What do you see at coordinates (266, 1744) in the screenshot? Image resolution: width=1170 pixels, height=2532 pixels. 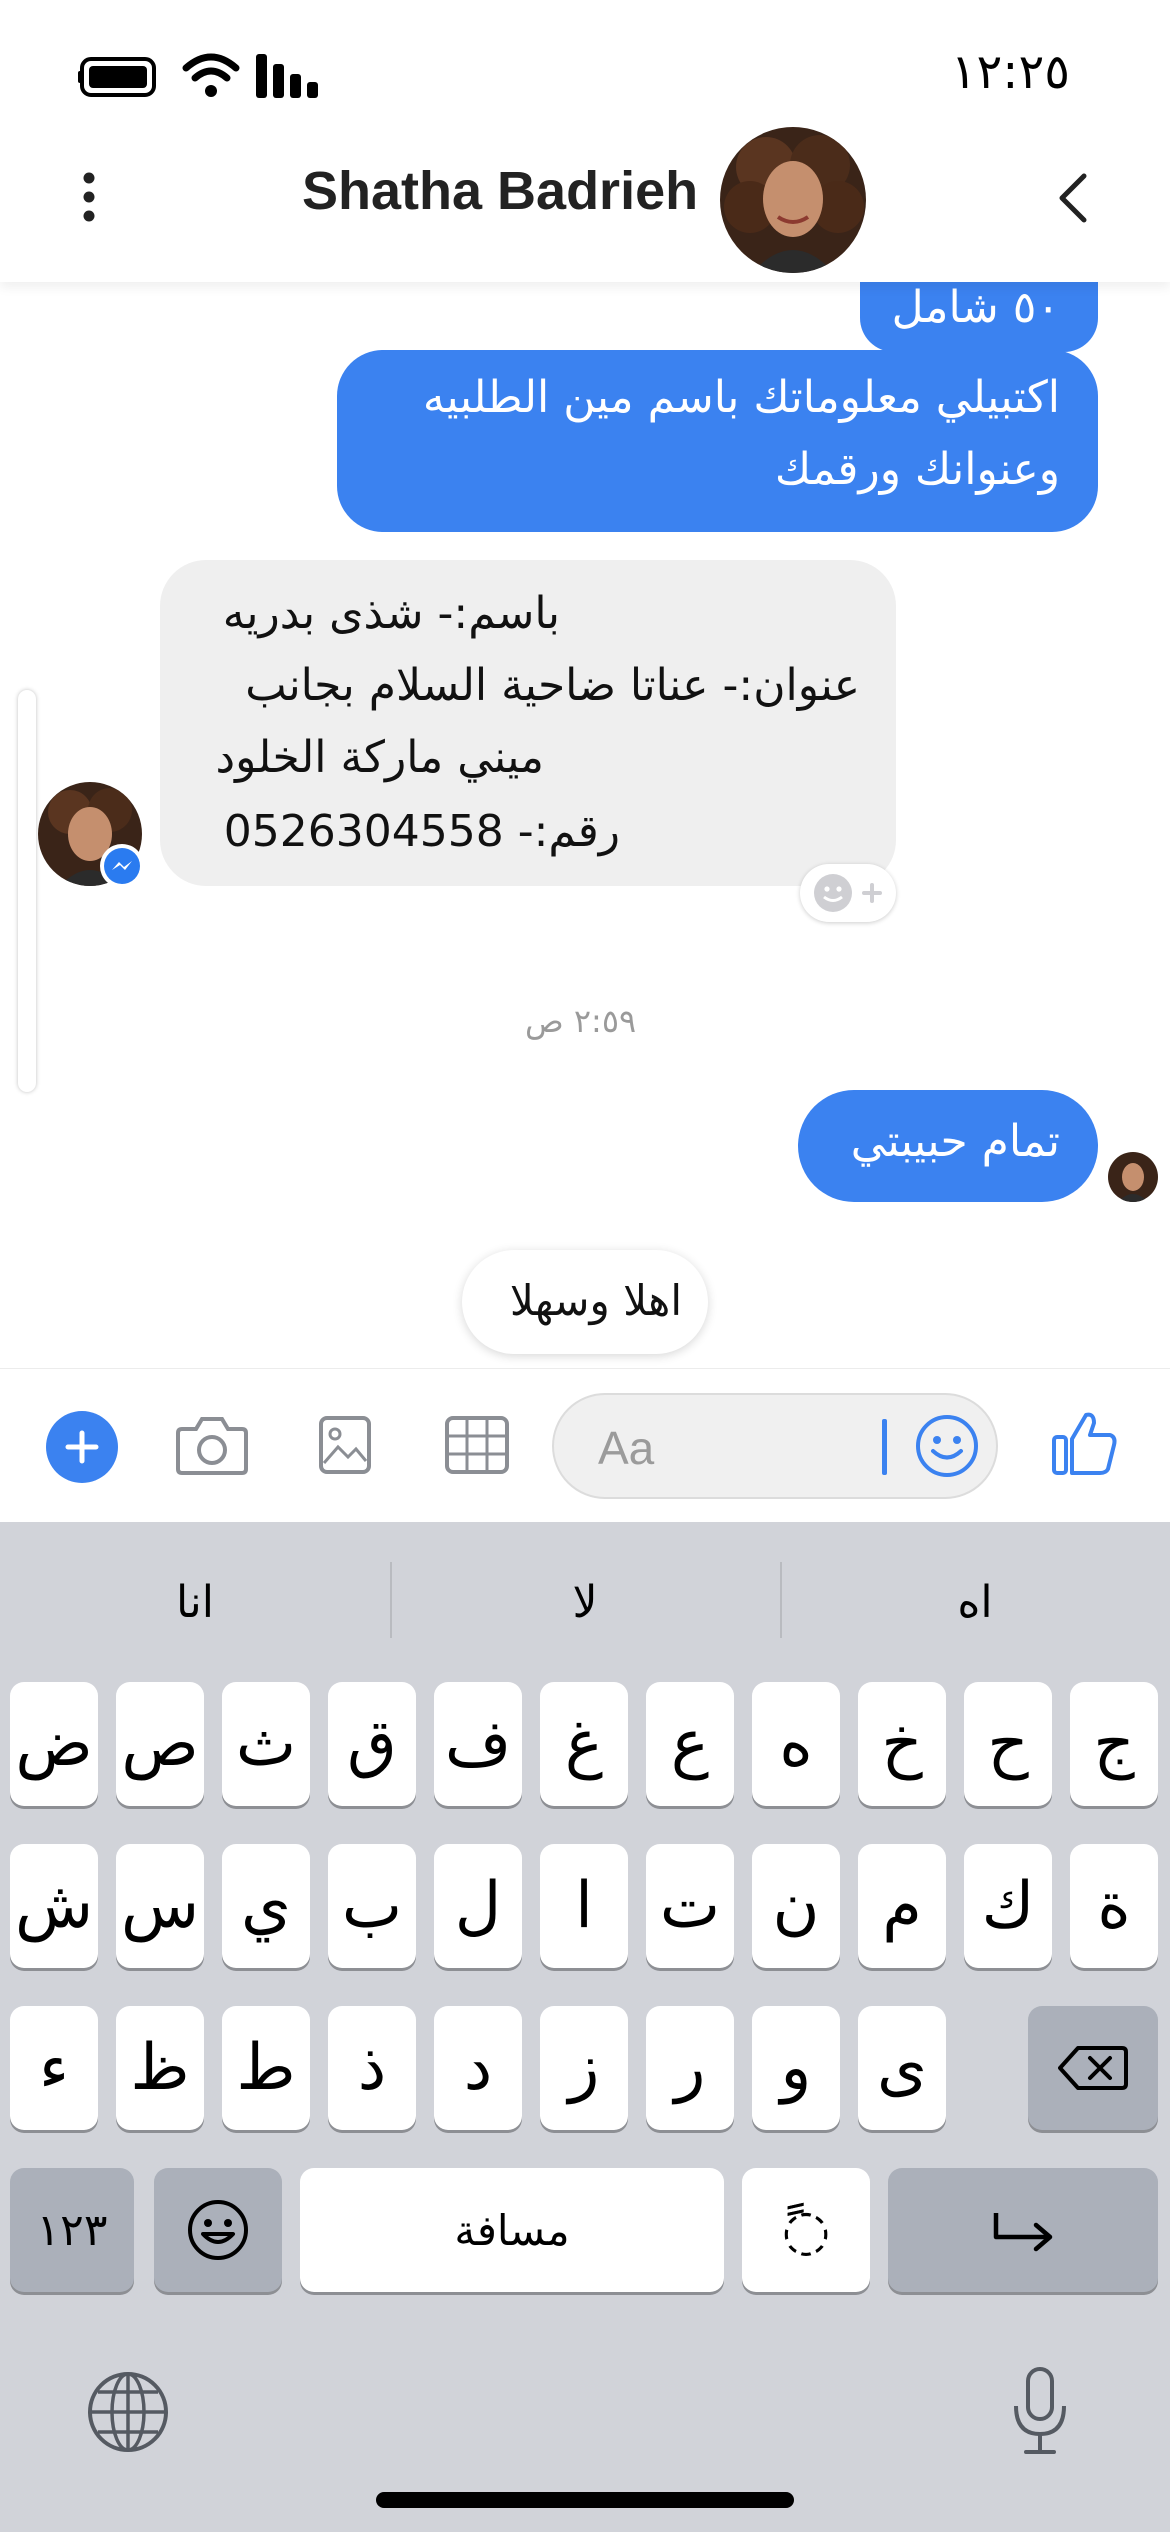 I see `key: ث` at bounding box center [266, 1744].